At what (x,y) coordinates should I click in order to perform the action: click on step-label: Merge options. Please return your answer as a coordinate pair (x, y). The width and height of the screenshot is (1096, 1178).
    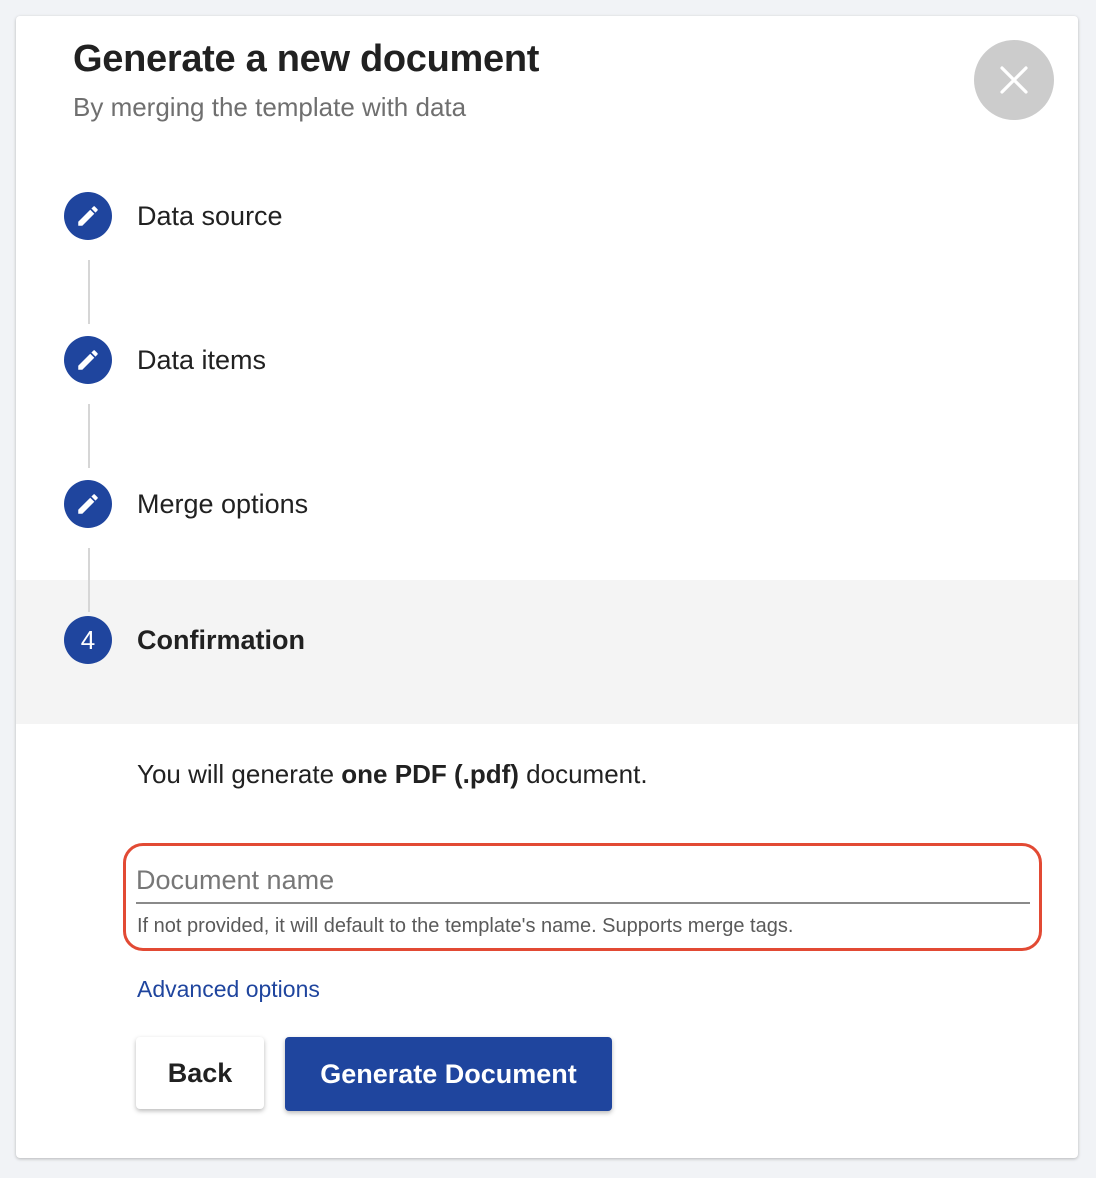
    Looking at the image, I should click on (223, 504).